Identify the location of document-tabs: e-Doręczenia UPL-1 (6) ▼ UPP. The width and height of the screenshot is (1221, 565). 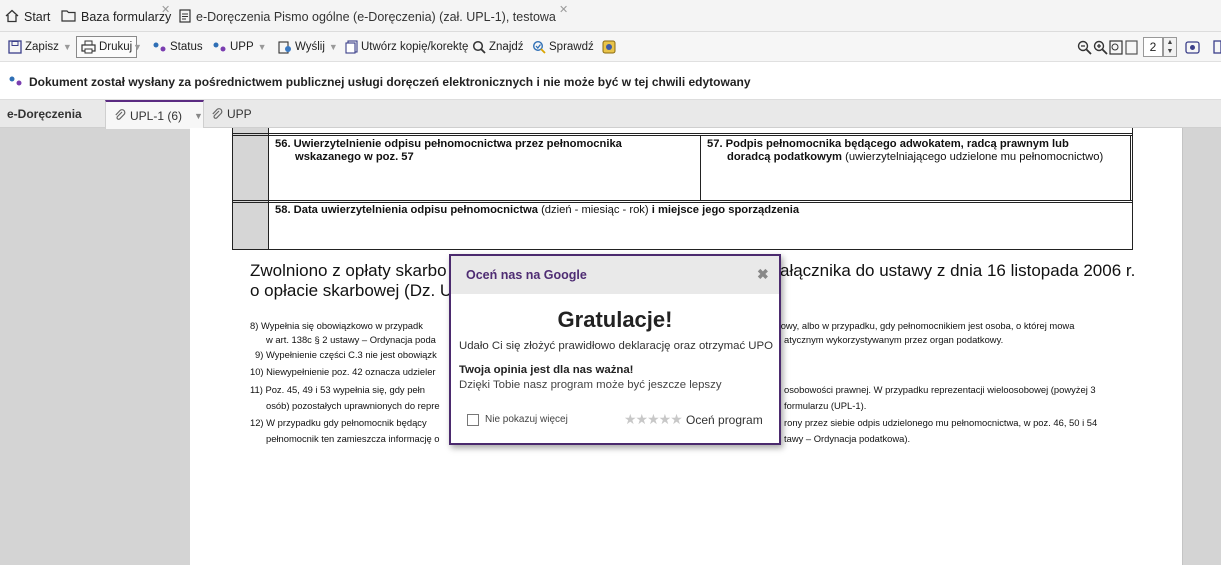
(610, 114).